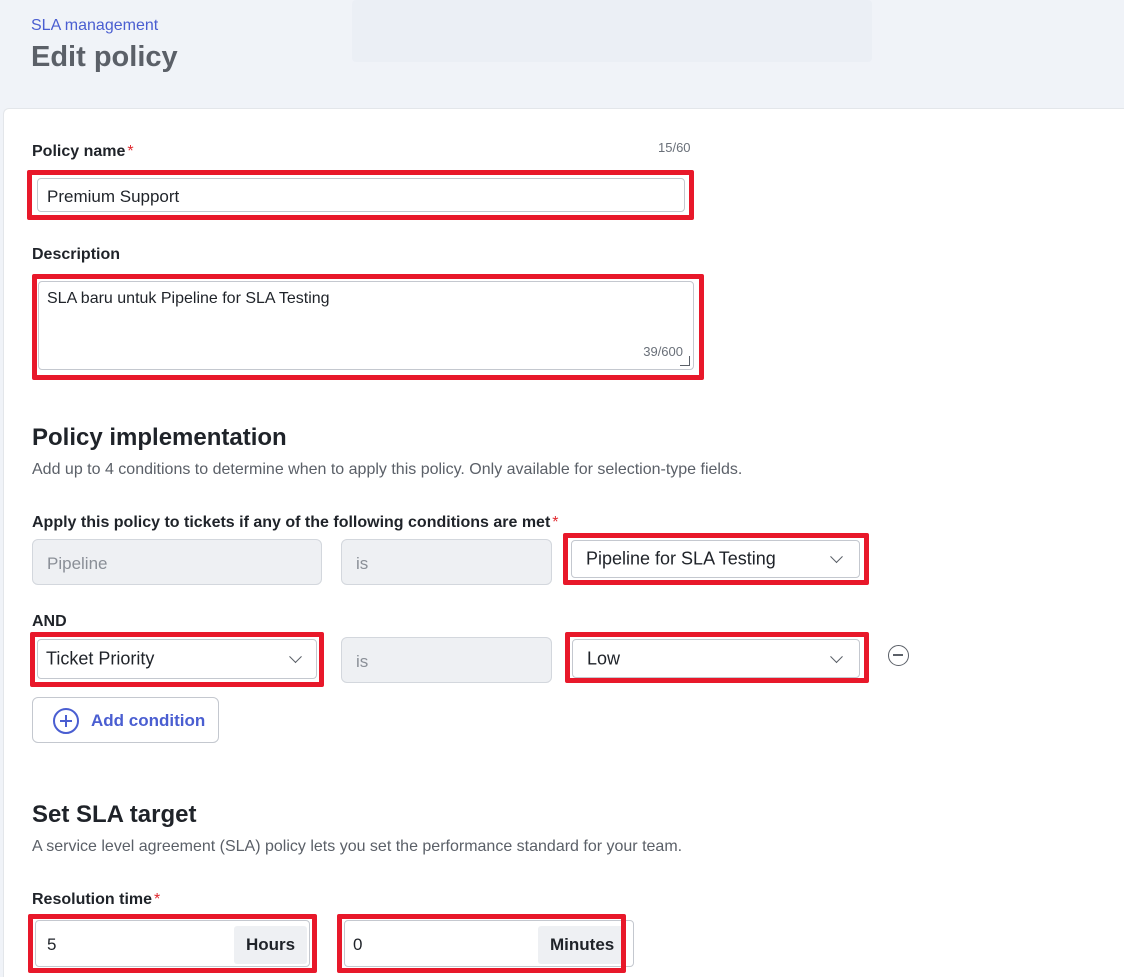  What do you see at coordinates (104, 57) in the screenshot?
I see `page-title: Edit policy` at bounding box center [104, 57].